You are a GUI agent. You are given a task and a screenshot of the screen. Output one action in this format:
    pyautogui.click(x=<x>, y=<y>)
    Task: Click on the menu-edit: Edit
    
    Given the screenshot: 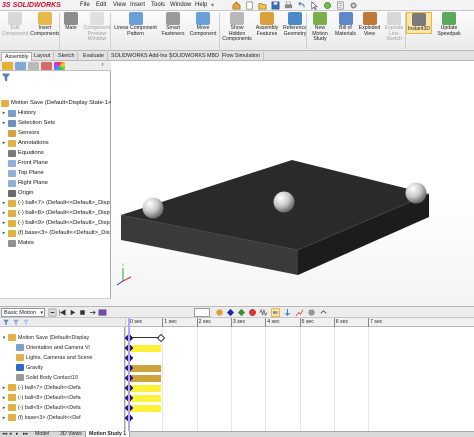 What is the action you would take?
    pyautogui.click(x=101, y=5)
    